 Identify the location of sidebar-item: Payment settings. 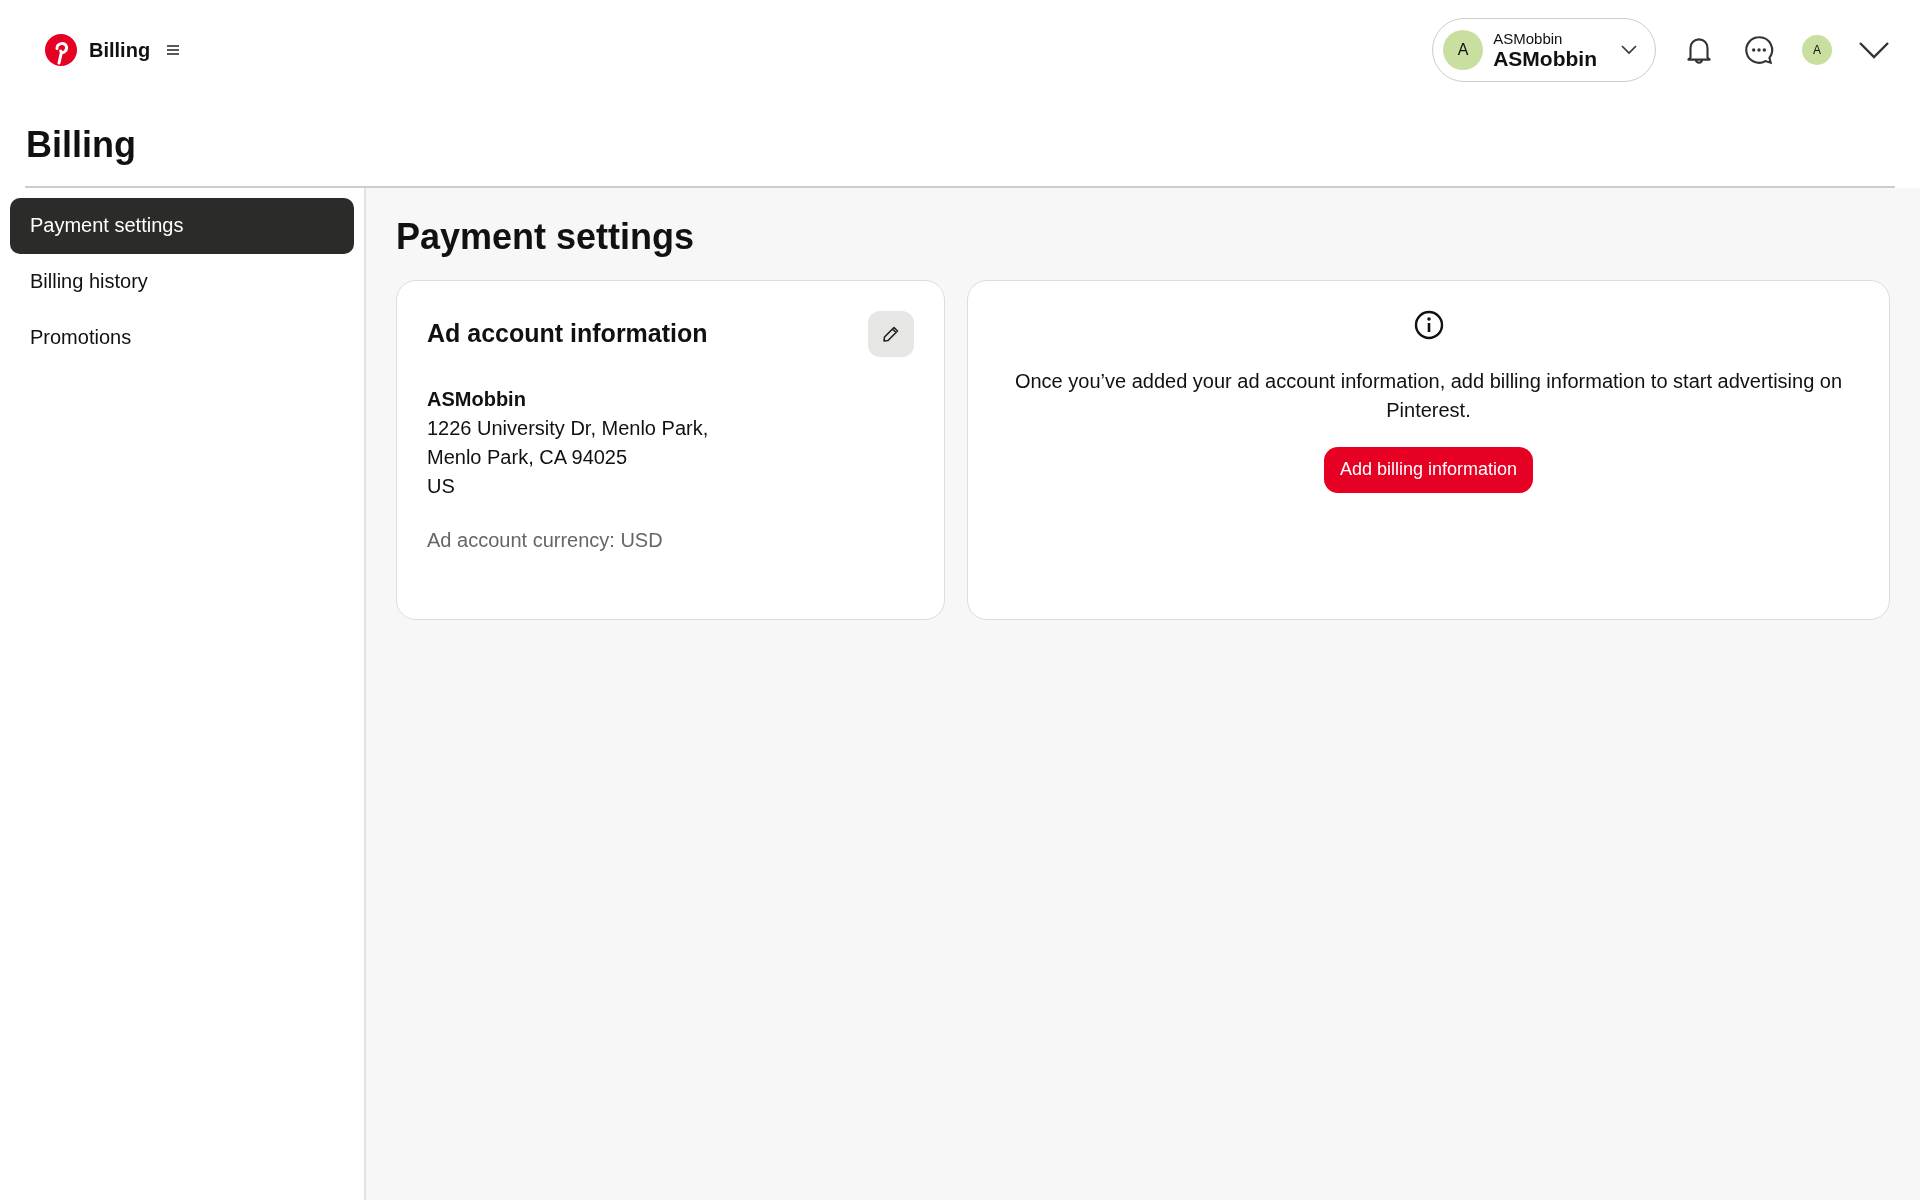
(182, 225).